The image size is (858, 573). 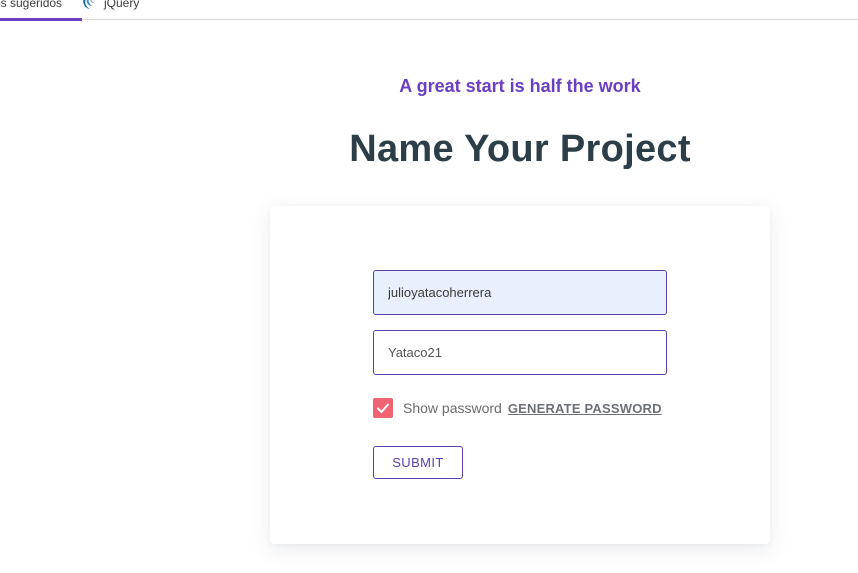 What do you see at coordinates (122, 5) in the screenshot?
I see `bookmark-label: jQuery` at bounding box center [122, 5].